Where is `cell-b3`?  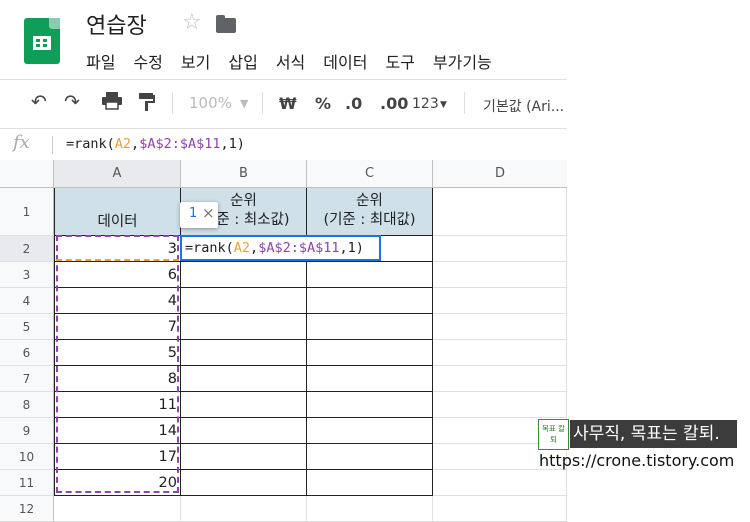
cell-b3 is located at coordinates (244, 275).